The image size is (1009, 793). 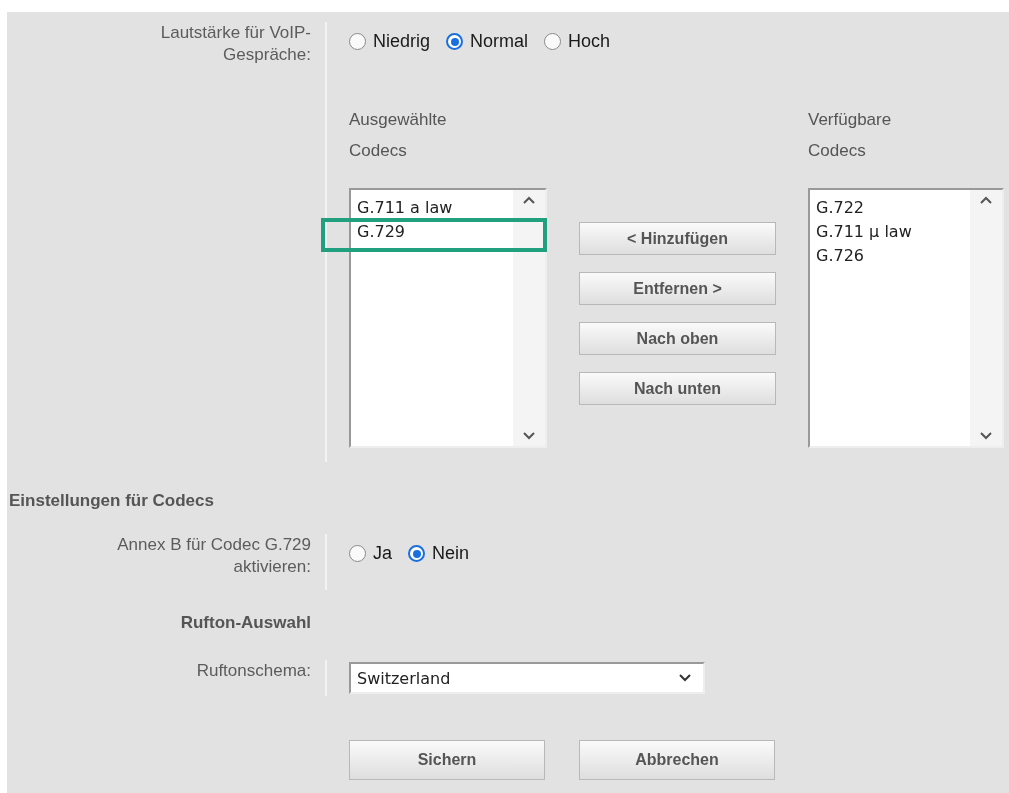 I want to click on radio-option: Nein, so click(x=439, y=553).